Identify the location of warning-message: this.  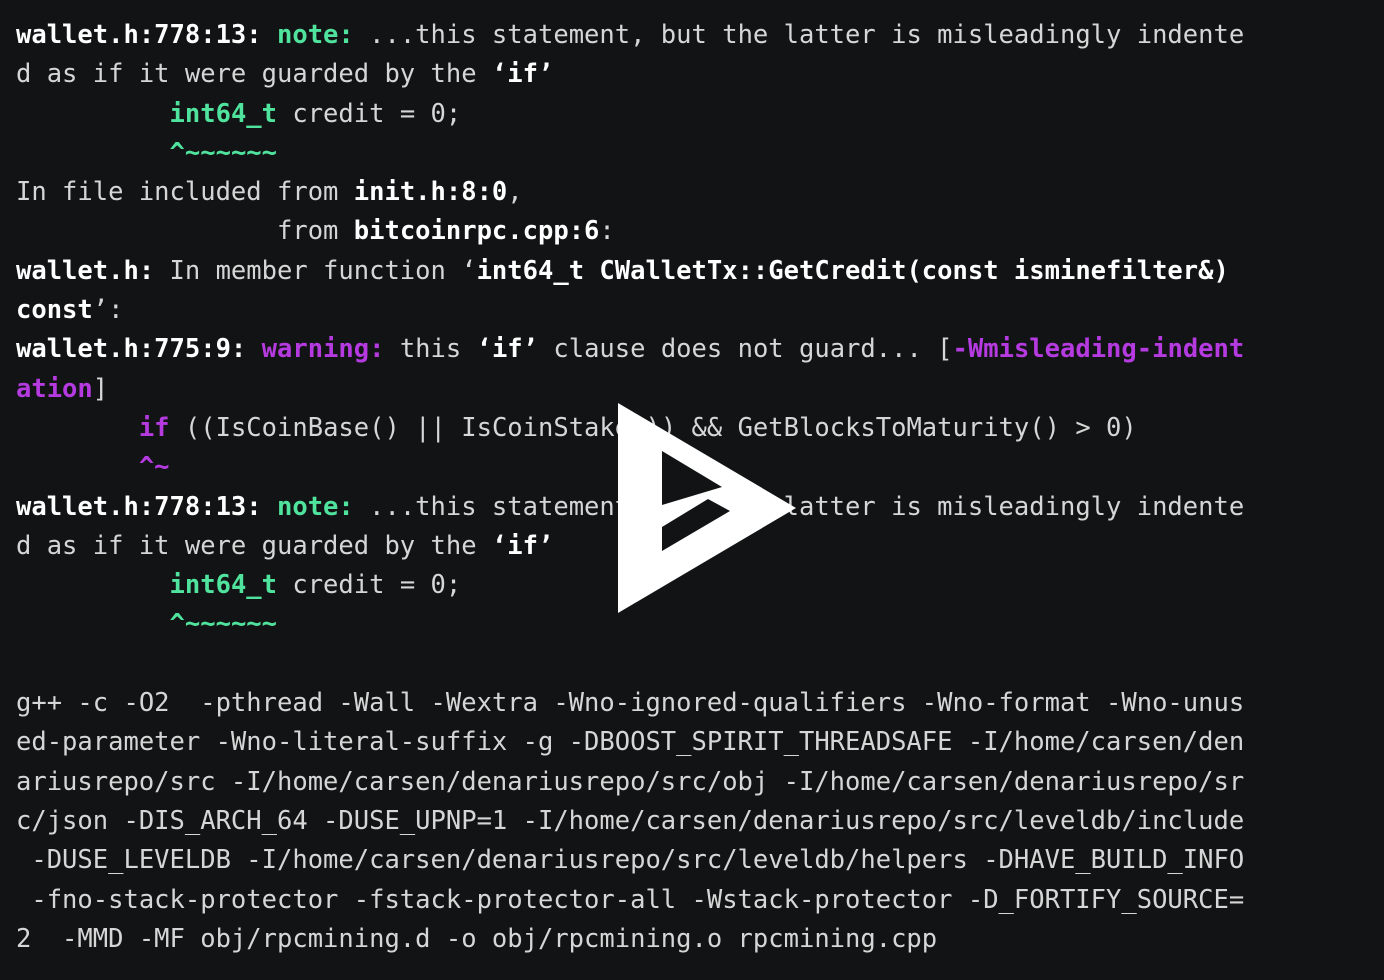
(430, 349).